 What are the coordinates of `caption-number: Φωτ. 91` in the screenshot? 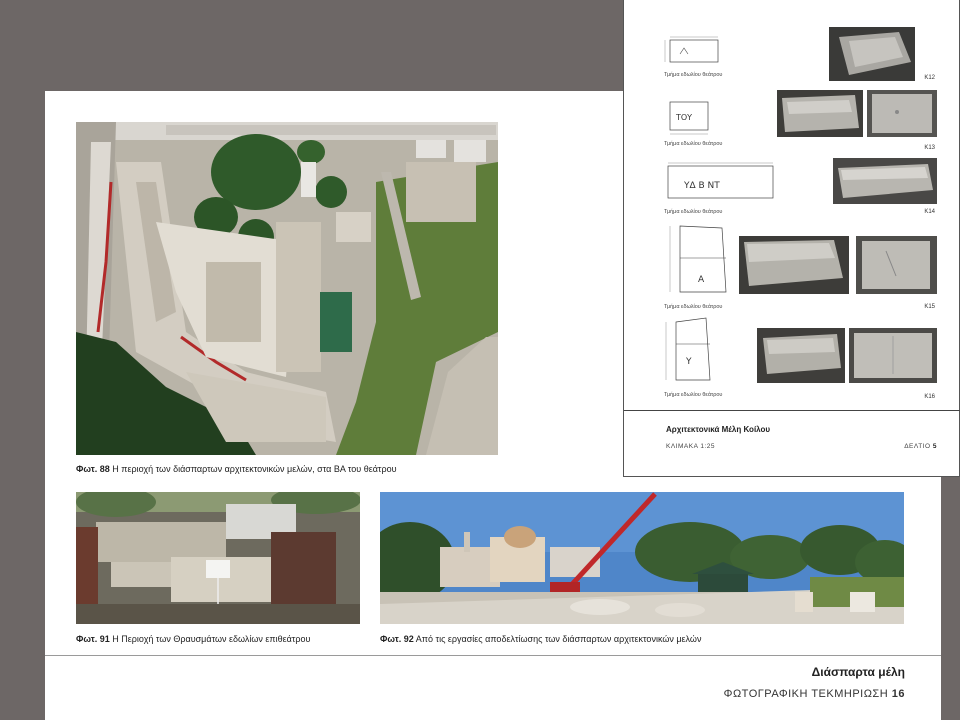 It's located at (93, 639).